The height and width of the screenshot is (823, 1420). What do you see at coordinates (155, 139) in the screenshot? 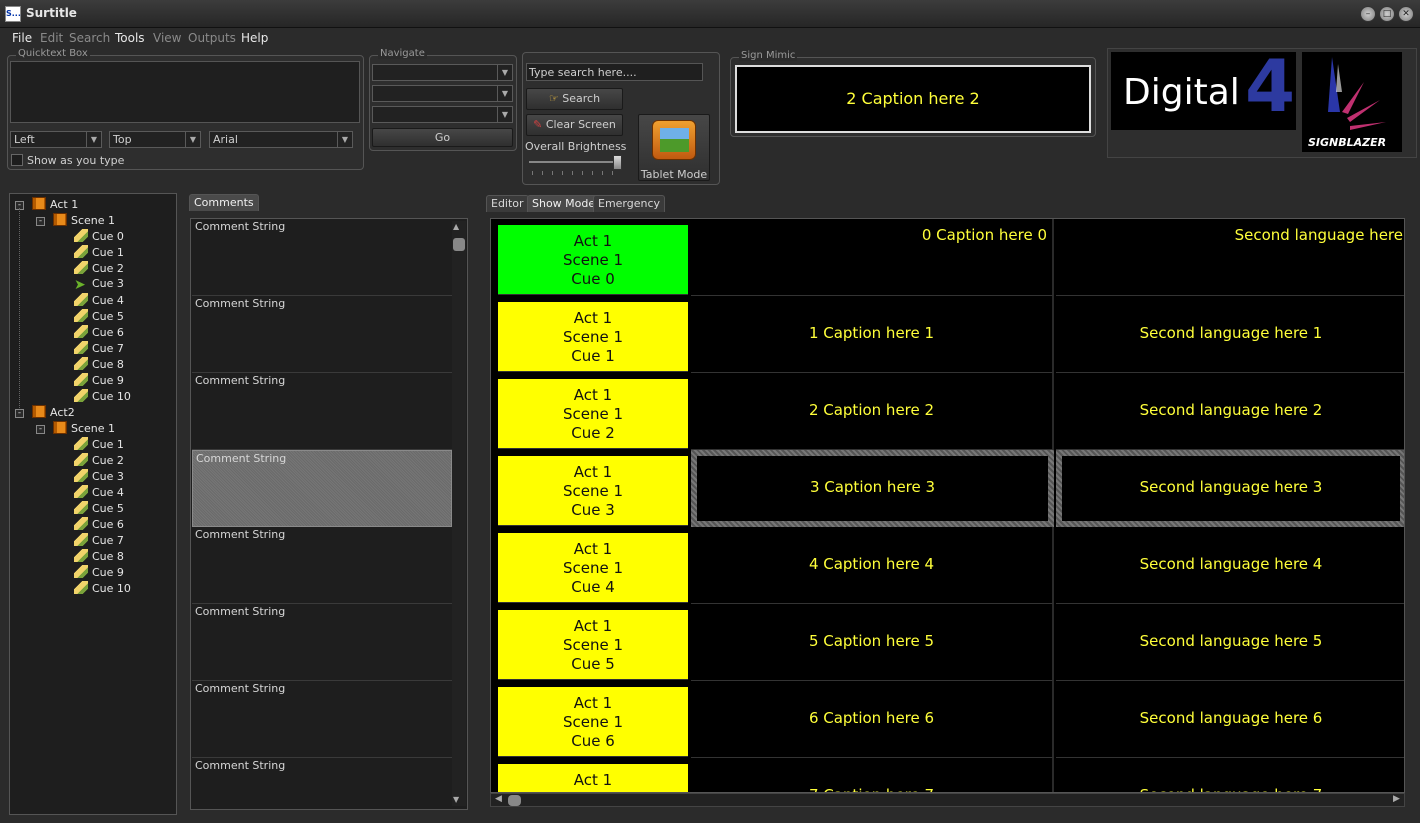
I see `align-vertical-select: Top ▼` at bounding box center [155, 139].